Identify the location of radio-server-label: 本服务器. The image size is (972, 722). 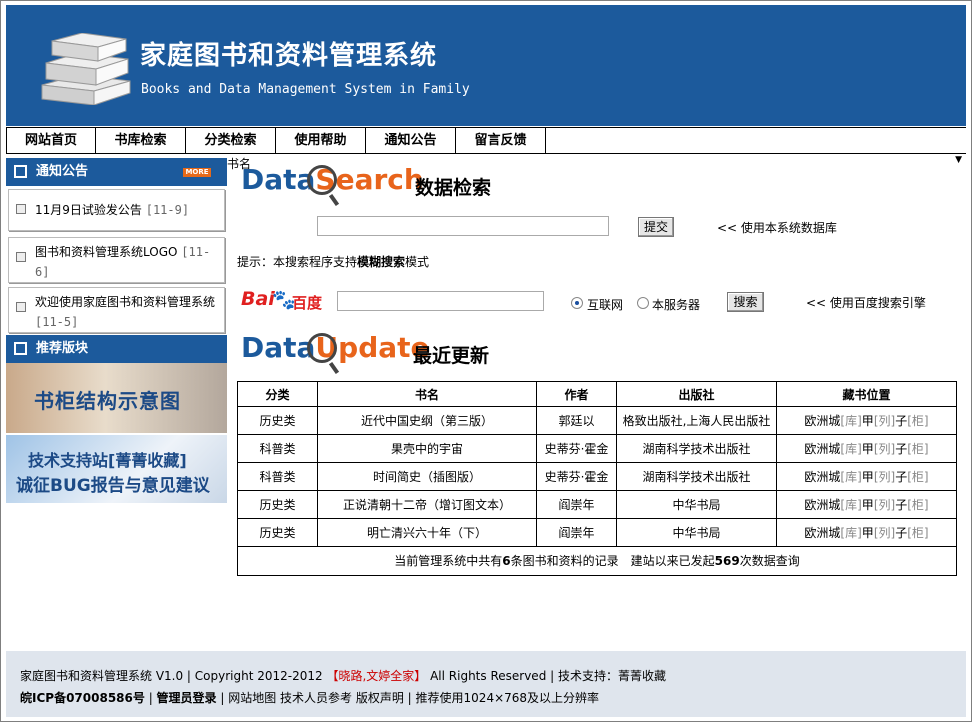
(676, 304).